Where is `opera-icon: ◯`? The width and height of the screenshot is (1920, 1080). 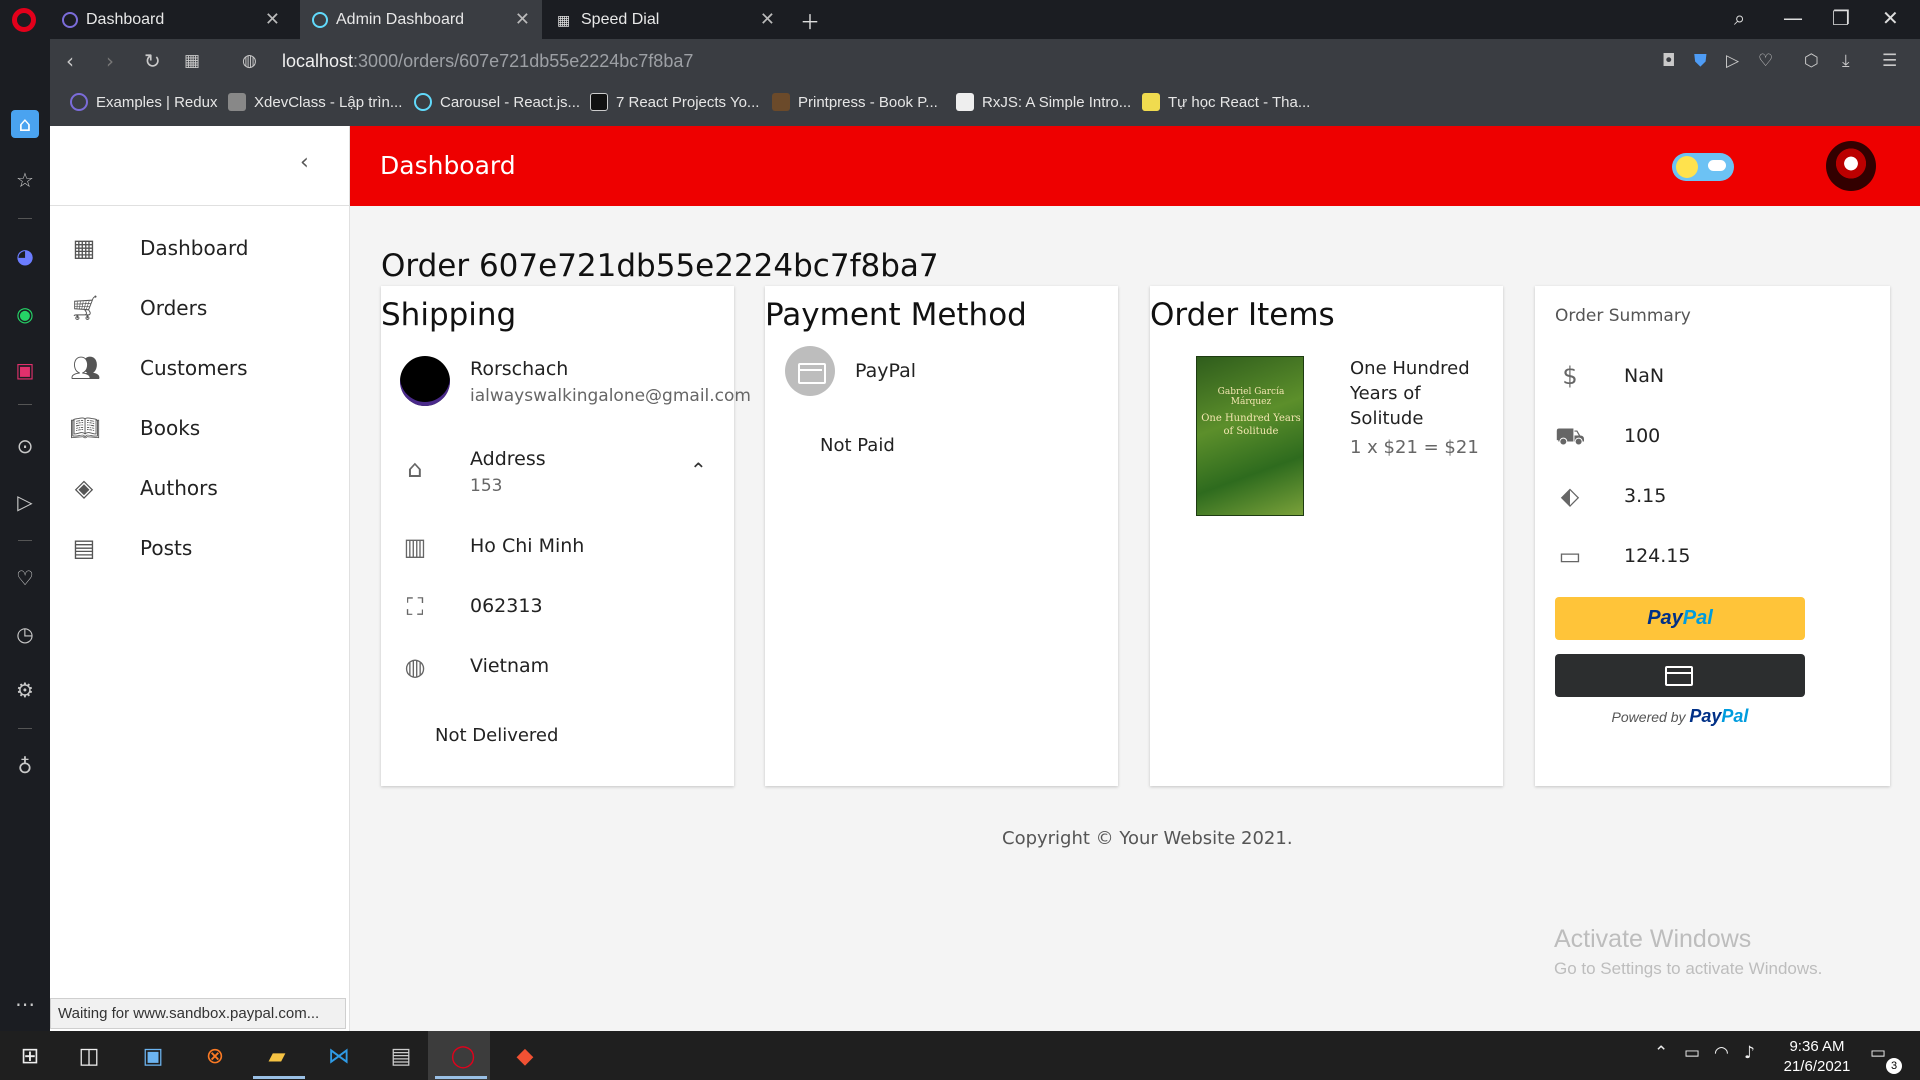
opera-icon: ◯ is located at coordinates (463, 1056).